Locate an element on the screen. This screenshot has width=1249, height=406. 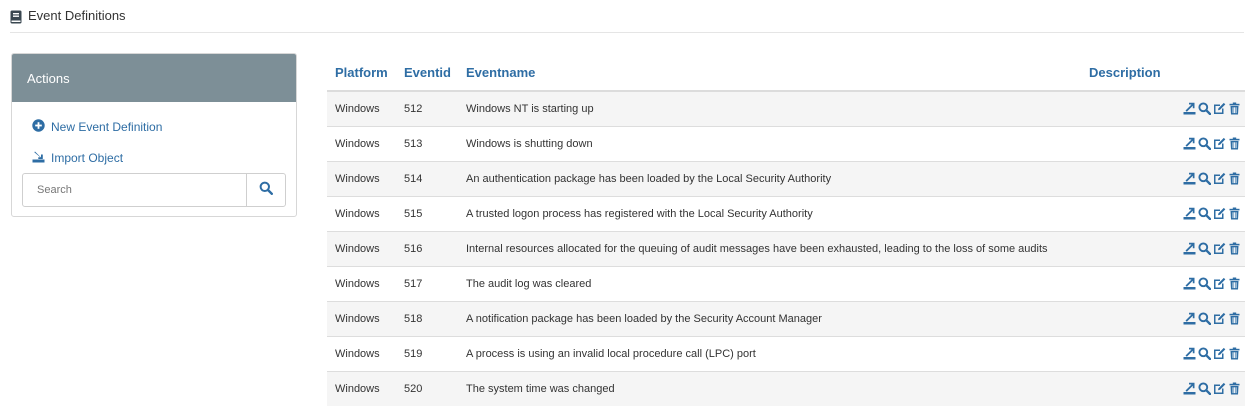
cell-eventid: 518 is located at coordinates (427, 318).